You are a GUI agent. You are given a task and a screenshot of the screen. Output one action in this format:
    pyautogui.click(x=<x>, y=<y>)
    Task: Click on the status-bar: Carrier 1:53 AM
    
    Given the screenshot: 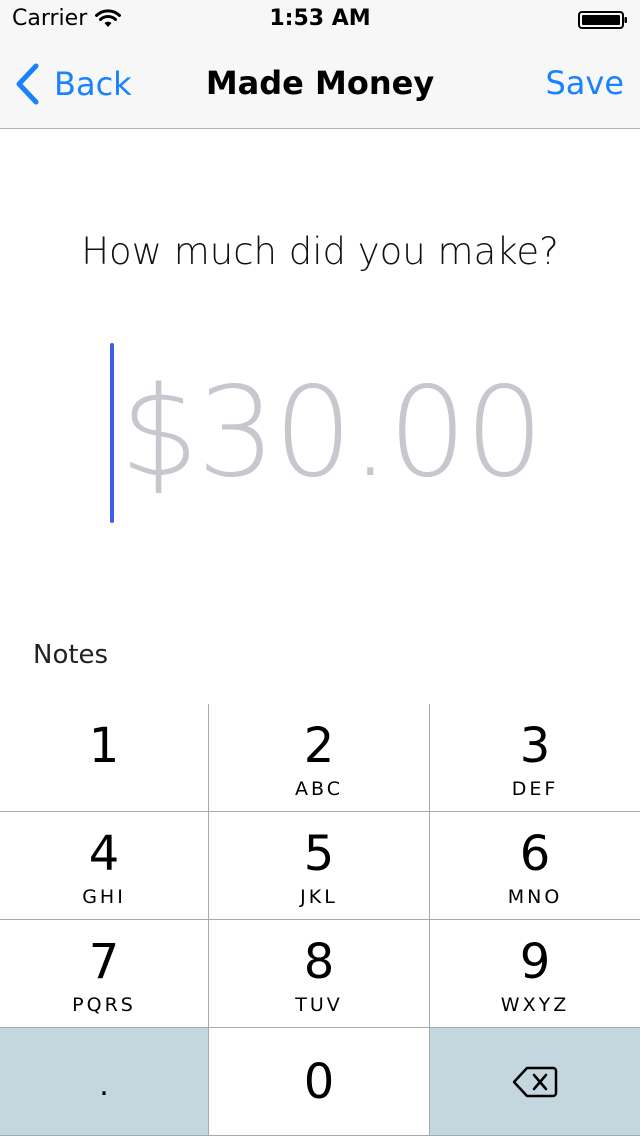 What is the action you would take?
    pyautogui.click(x=320, y=20)
    